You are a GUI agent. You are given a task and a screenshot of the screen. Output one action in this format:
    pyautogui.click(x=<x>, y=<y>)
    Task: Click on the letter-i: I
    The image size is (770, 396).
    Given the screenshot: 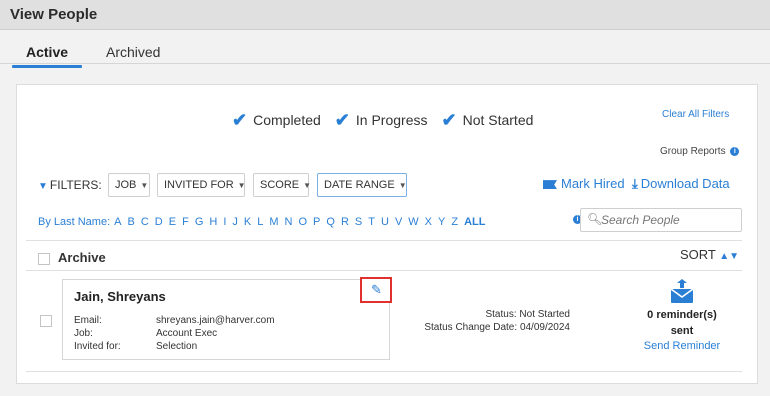 What is the action you would take?
    pyautogui.click(x=224, y=222)
    